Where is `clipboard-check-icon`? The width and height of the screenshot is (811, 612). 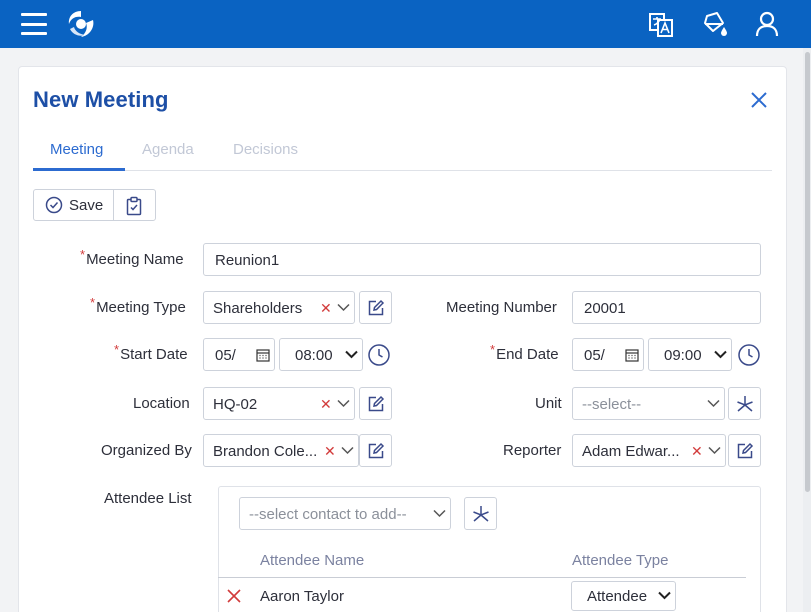
clipboard-check-icon is located at coordinates (134, 206).